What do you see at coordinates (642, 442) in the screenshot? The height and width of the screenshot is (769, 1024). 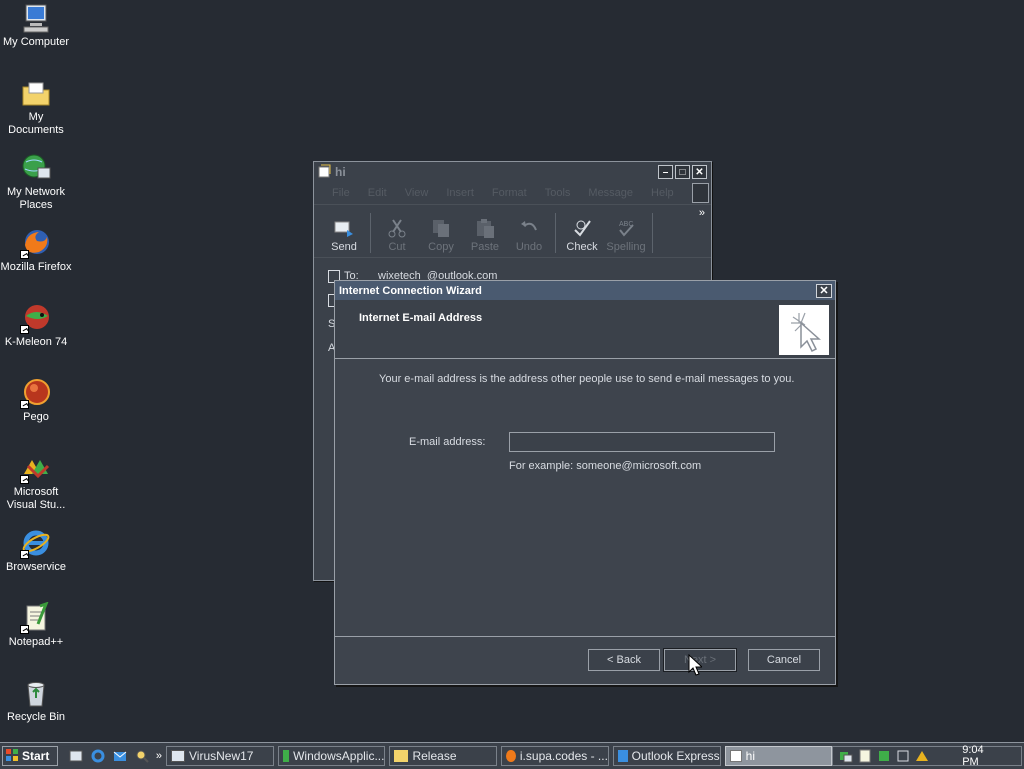 I see `email-address-input` at bounding box center [642, 442].